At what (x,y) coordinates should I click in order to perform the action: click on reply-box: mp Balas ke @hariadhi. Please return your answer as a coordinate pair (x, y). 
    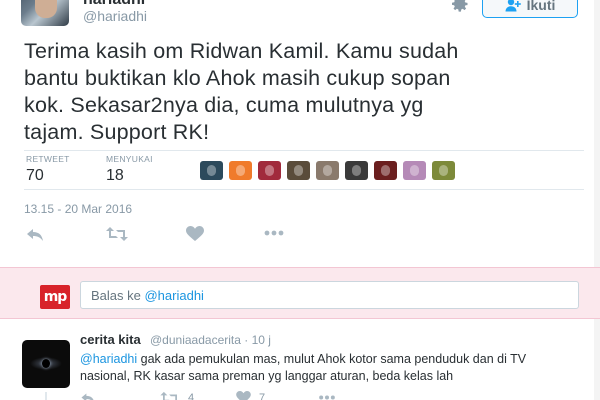
    Looking at the image, I should click on (300, 293).